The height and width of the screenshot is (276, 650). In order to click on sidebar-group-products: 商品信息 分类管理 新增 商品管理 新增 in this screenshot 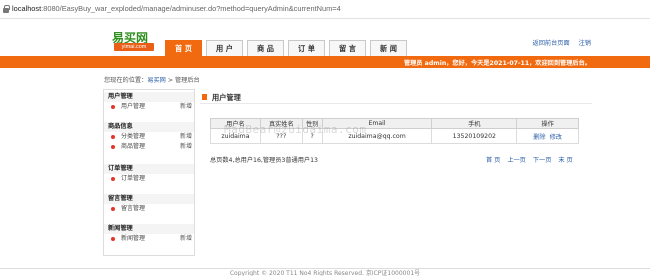, I will do `click(149, 137)`.